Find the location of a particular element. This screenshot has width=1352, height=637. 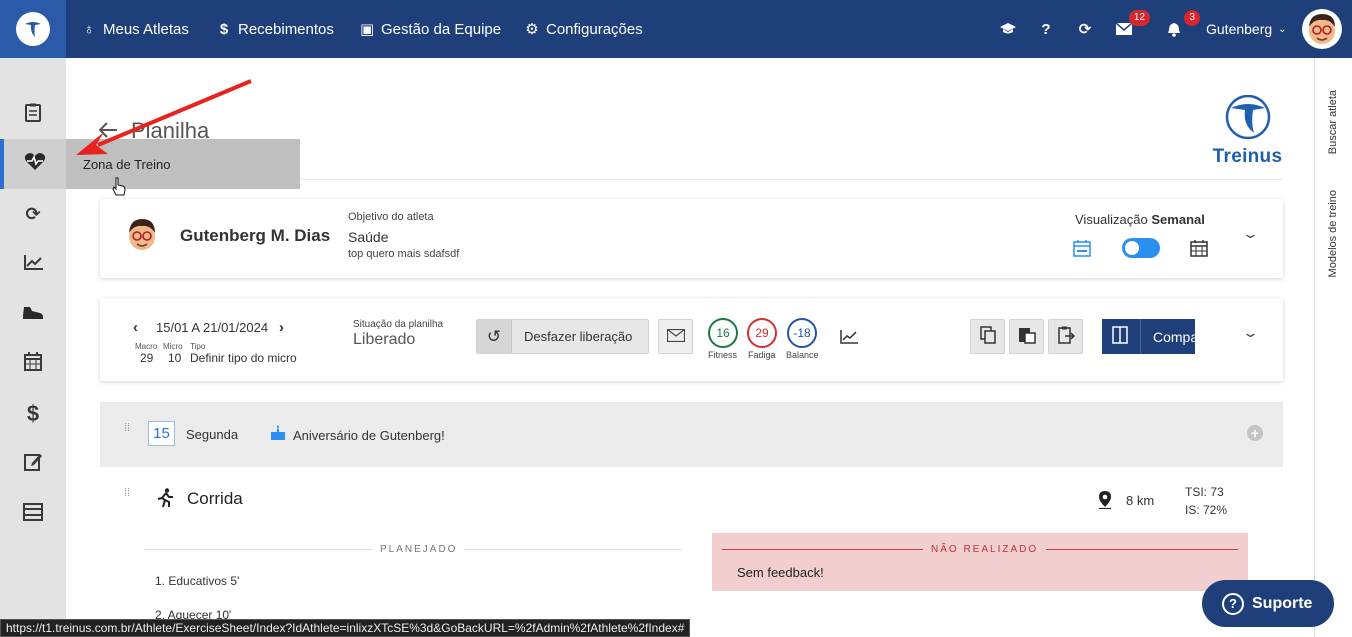

gears-icon: ⚙ is located at coordinates (532, 29).